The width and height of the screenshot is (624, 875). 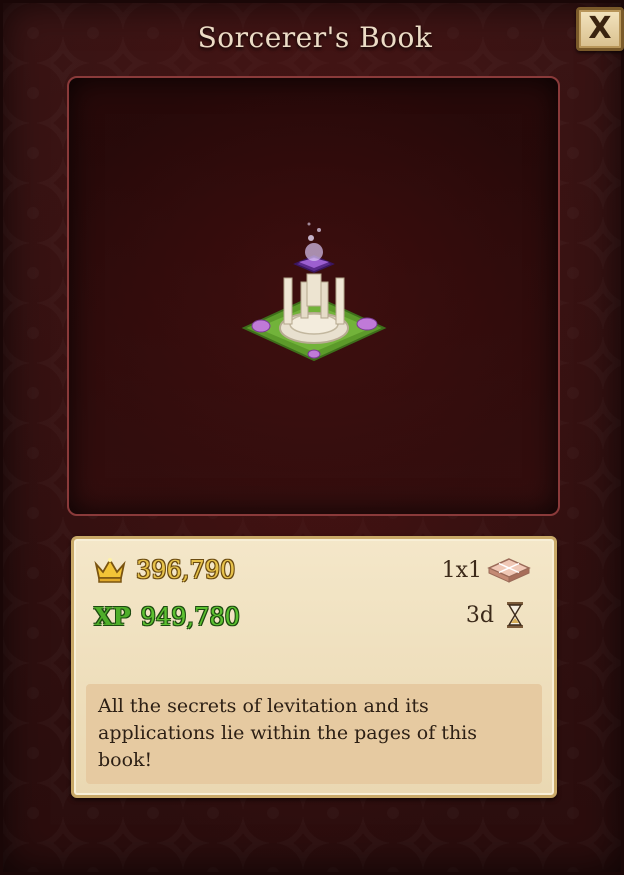 I want to click on close-button: X, so click(x=600, y=29).